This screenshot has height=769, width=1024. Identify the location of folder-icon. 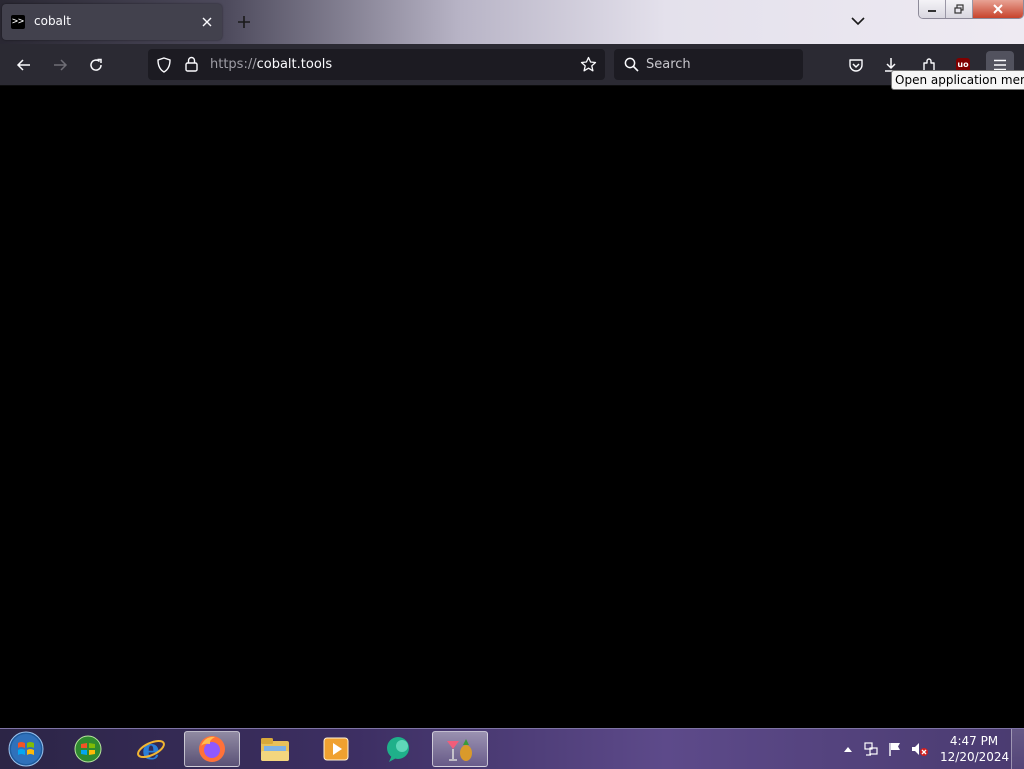
(275, 749).